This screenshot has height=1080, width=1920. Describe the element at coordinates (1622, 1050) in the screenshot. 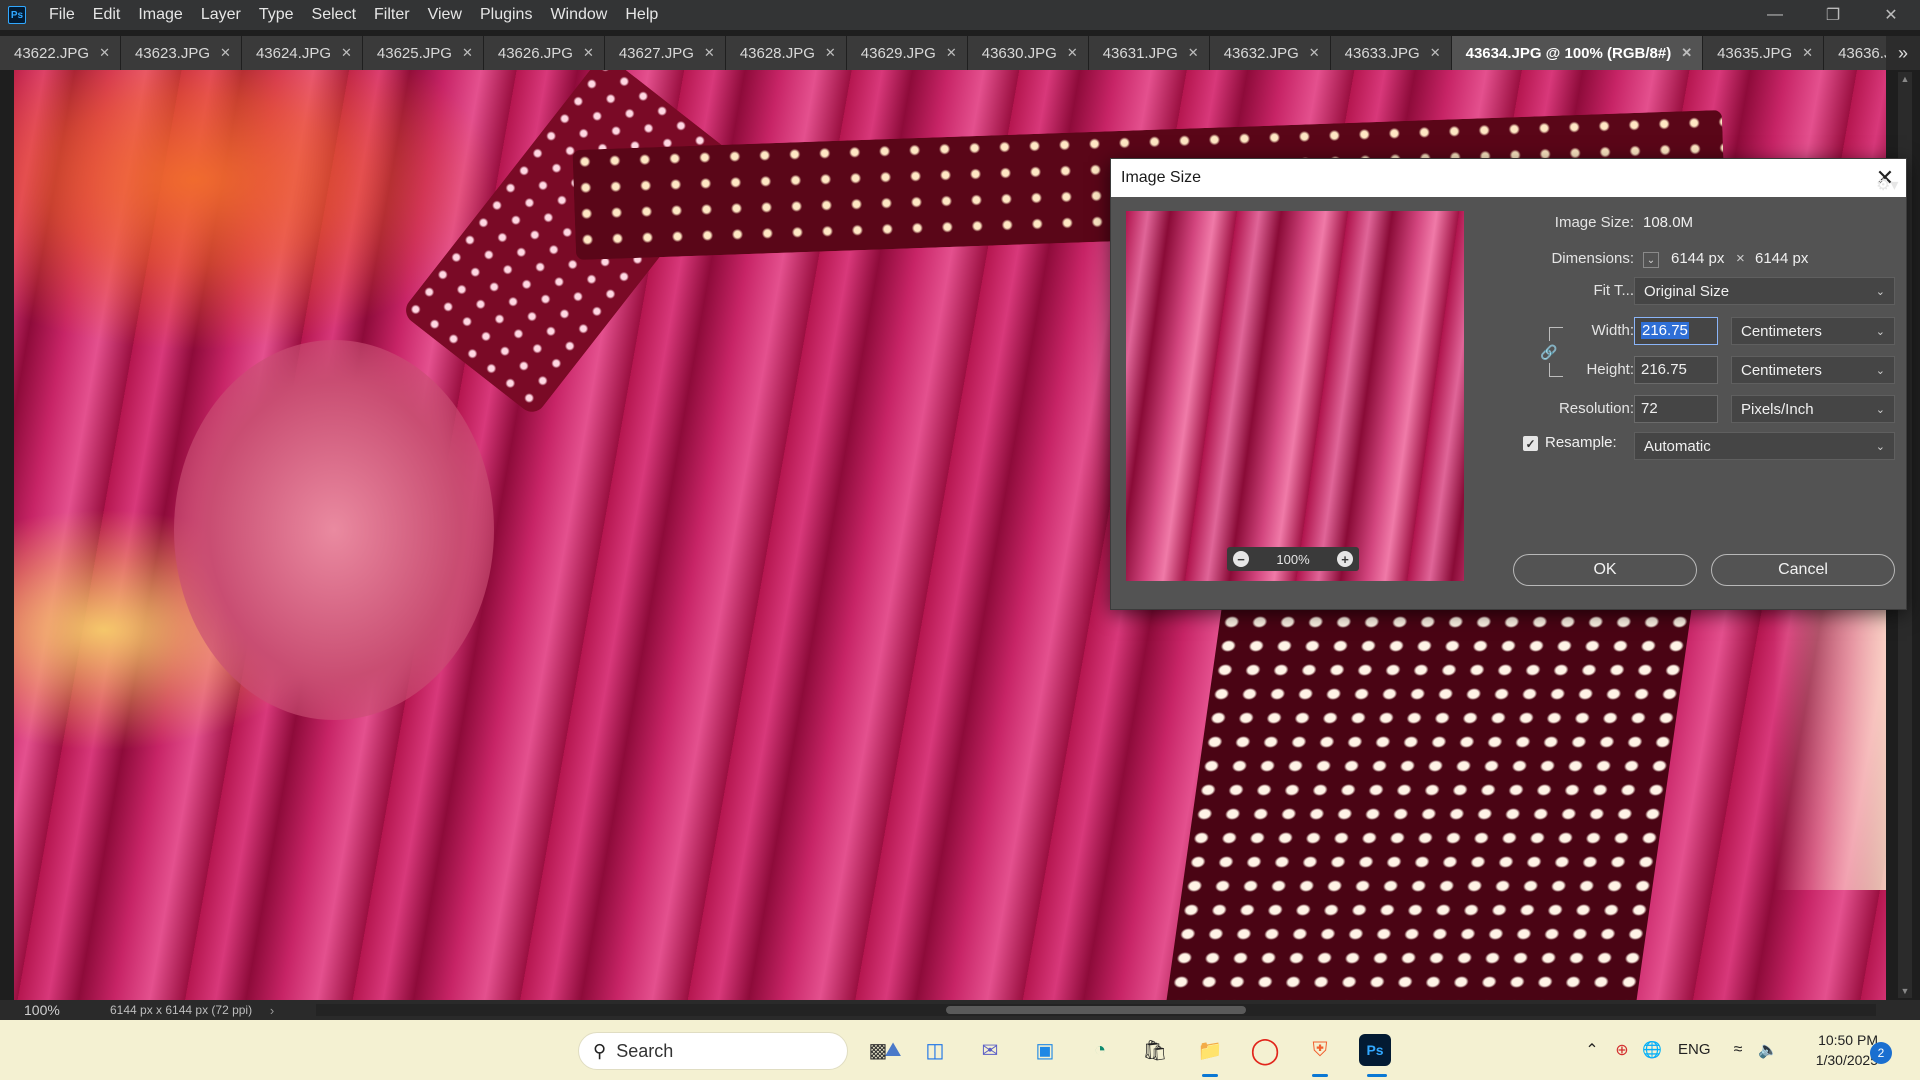

I see `vpn-icon: ⊕` at that location.